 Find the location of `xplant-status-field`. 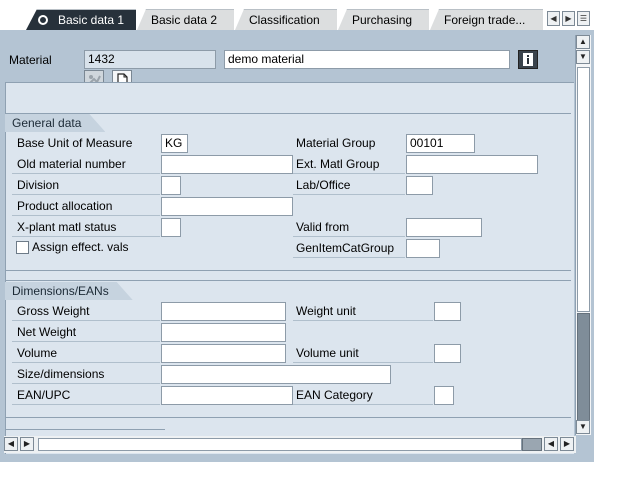

xplant-status-field is located at coordinates (171, 227).